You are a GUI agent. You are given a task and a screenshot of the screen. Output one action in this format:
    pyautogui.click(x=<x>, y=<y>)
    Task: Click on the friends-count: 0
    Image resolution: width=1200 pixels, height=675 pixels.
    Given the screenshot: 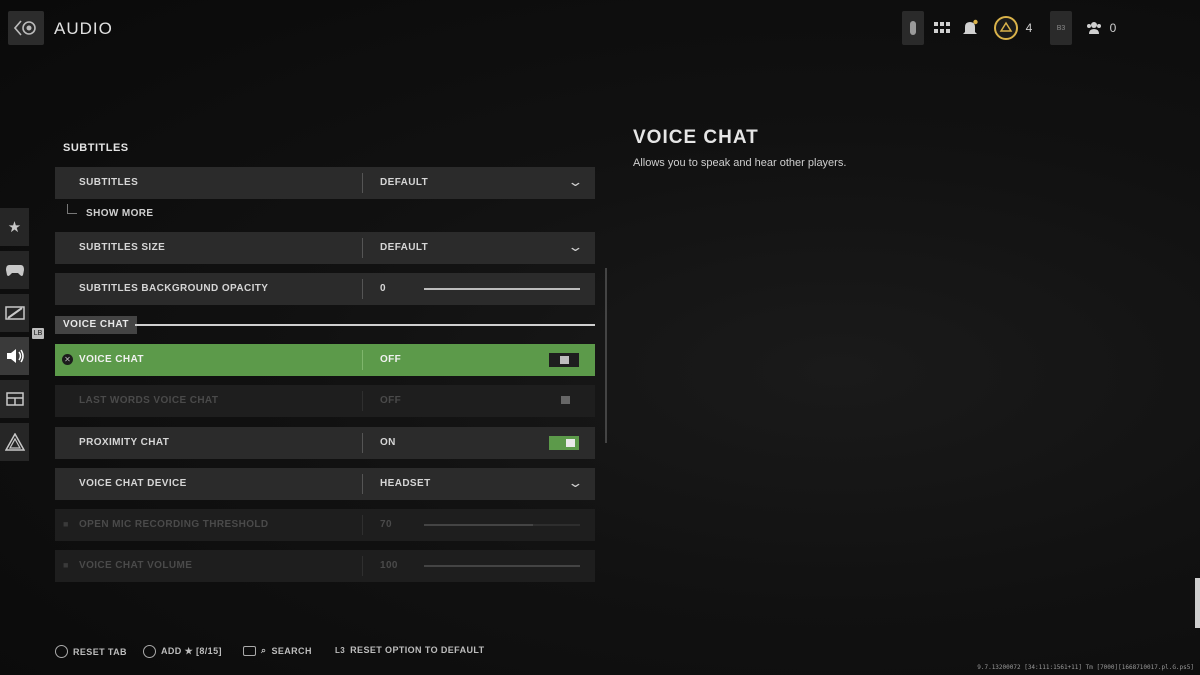 What is the action you would take?
    pyautogui.click(x=1113, y=28)
    